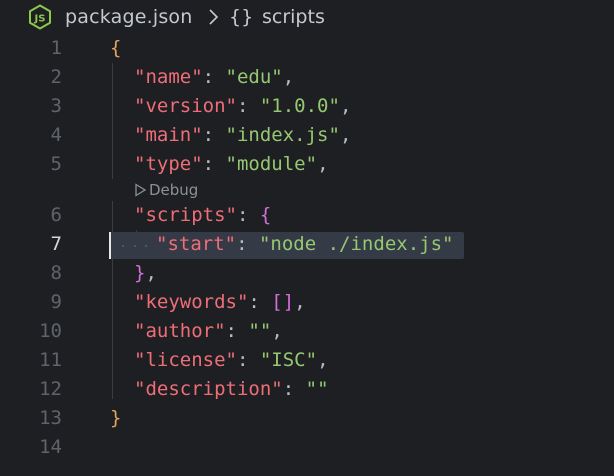 Image resolution: width=614 pixels, height=476 pixels. Describe the element at coordinates (196, 244) in the screenshot. I see `json-key: "start"` at that location.